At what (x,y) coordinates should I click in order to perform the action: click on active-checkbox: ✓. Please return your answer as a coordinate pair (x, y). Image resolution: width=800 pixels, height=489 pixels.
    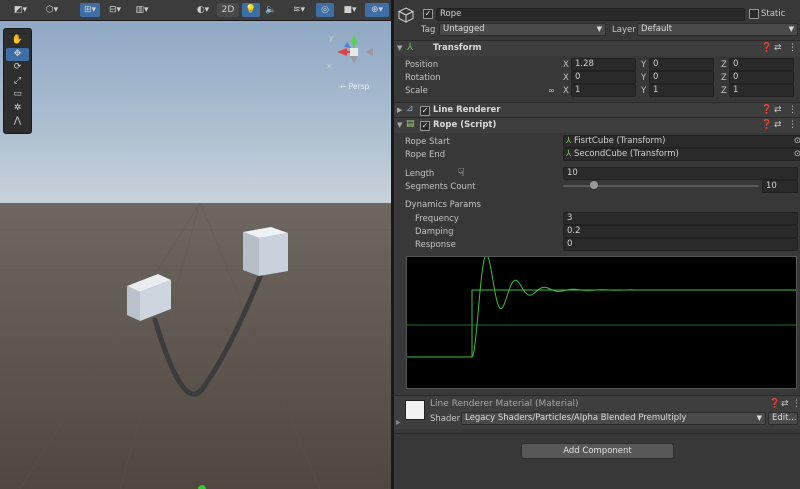
    Looking at the image, I should click on (428, 14).